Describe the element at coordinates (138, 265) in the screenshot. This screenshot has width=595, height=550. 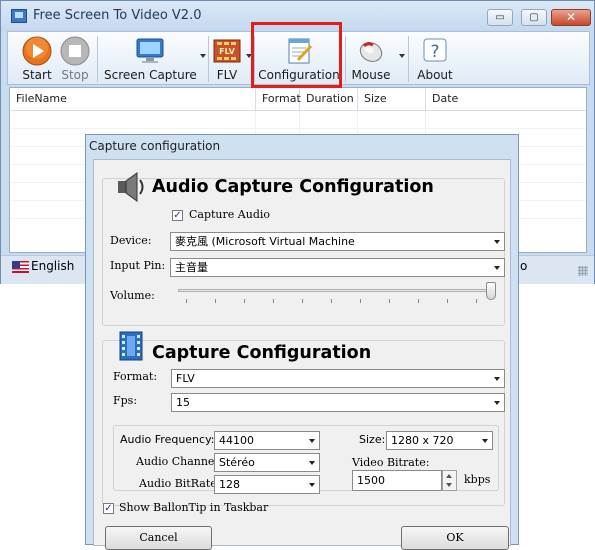
I see `input-pin-label: Input Pin:` at that location.